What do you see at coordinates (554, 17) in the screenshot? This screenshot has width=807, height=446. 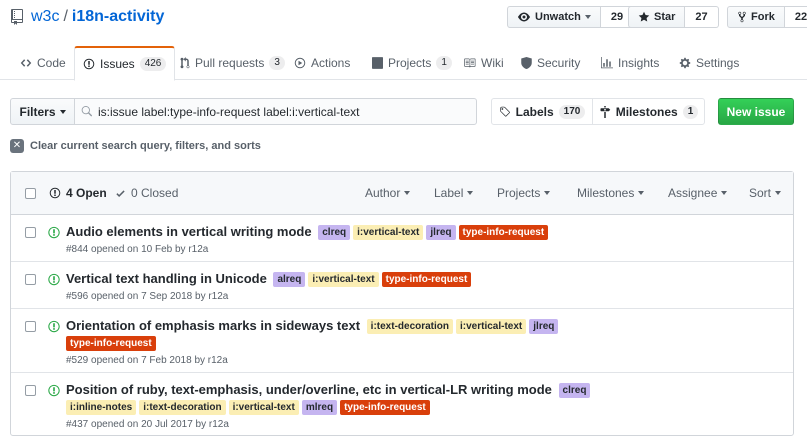 I see `unwatch-button: Unwatch` at bounding box center [554, 17].